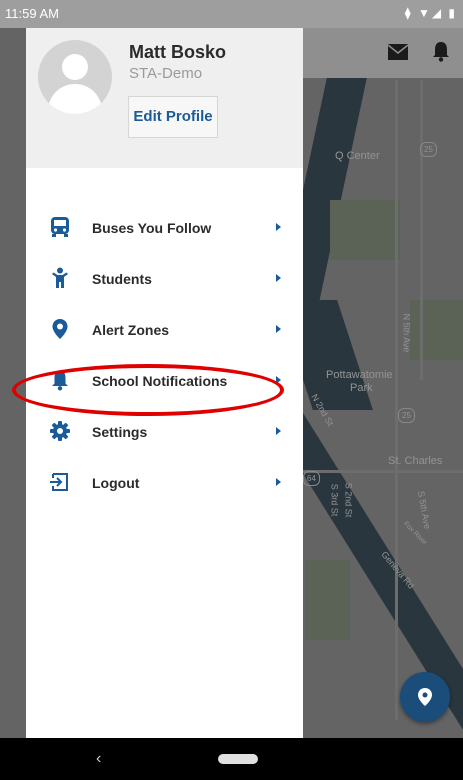 The height and width of the screenshot is (780, 463). What do you see at coordinates (131, 330) in the screenshot?
I see `menu-item-label: Alert Zones` at bounding box center [131, 330].